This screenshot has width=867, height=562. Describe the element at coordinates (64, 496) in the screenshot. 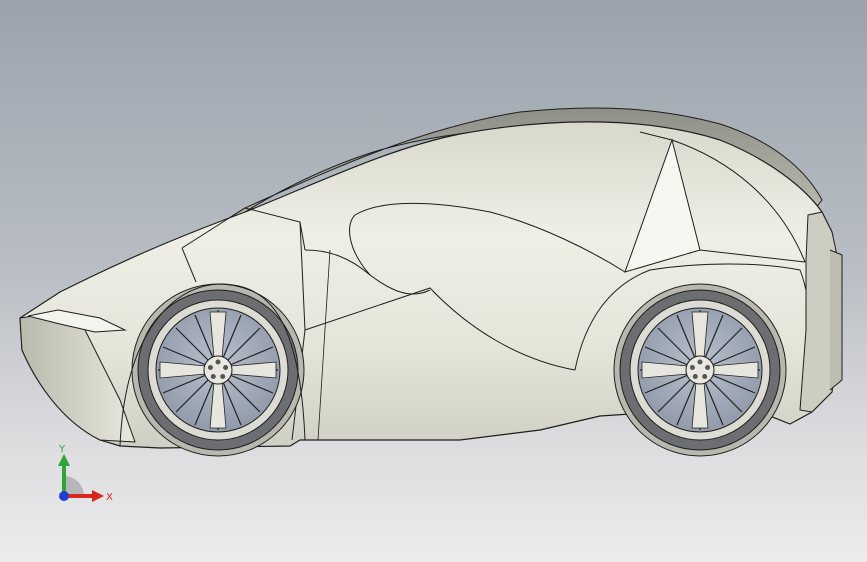

I see `z-axis-dot` at that location.